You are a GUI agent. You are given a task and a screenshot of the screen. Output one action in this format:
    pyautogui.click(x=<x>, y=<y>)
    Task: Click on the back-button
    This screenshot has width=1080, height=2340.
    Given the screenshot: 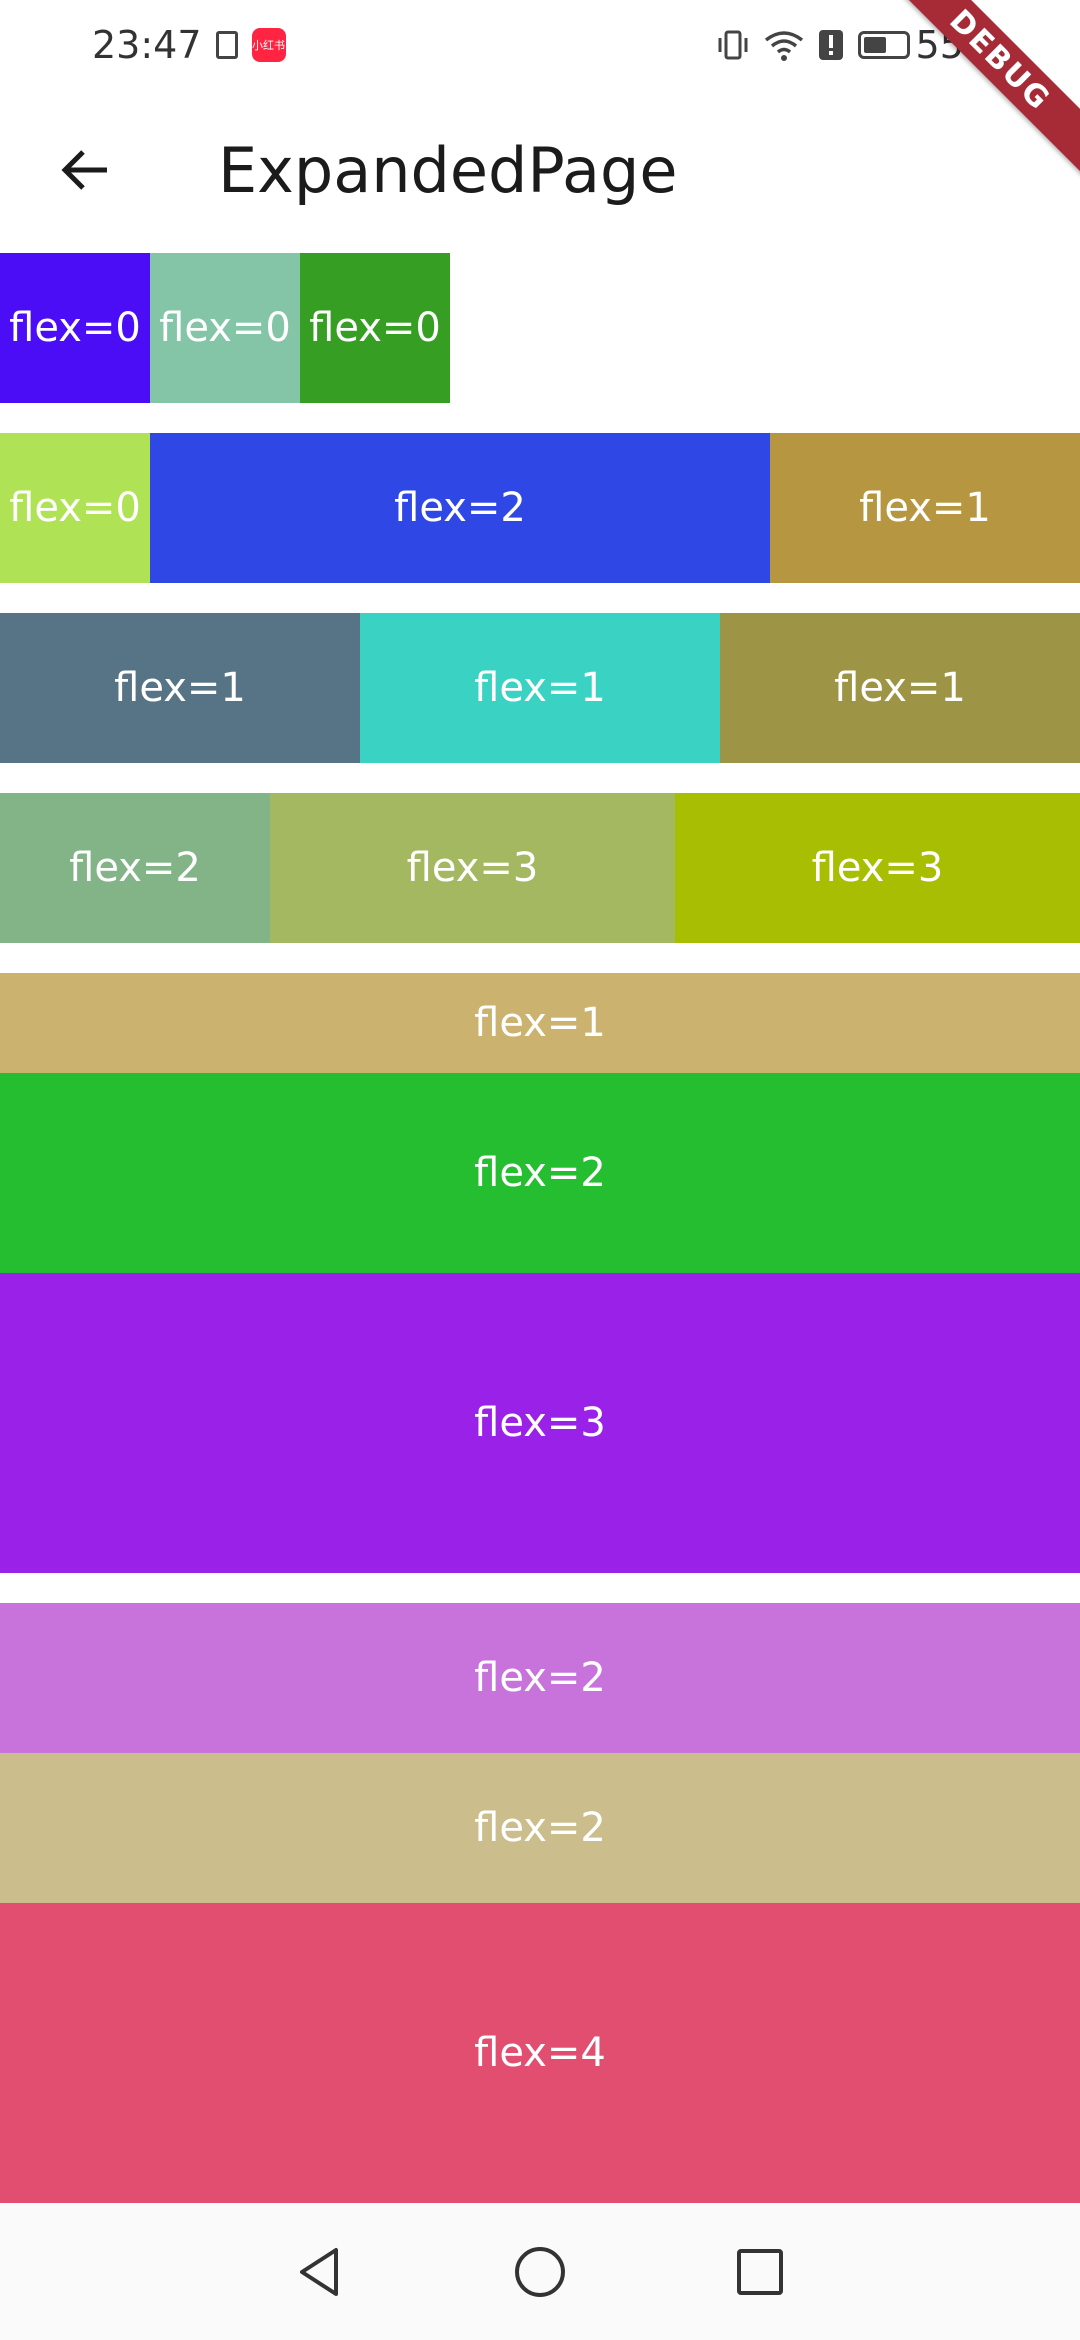 What is the action you would take?
    pyautogui.click(x=85, y=170)
    